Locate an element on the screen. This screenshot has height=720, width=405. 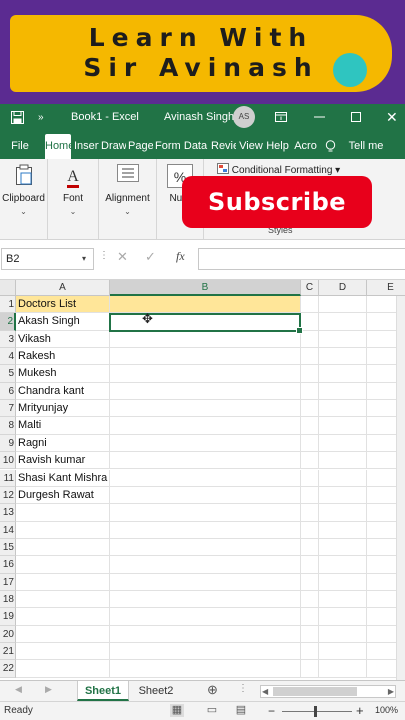
row-header: 19 is located at coordinates (8, 617).